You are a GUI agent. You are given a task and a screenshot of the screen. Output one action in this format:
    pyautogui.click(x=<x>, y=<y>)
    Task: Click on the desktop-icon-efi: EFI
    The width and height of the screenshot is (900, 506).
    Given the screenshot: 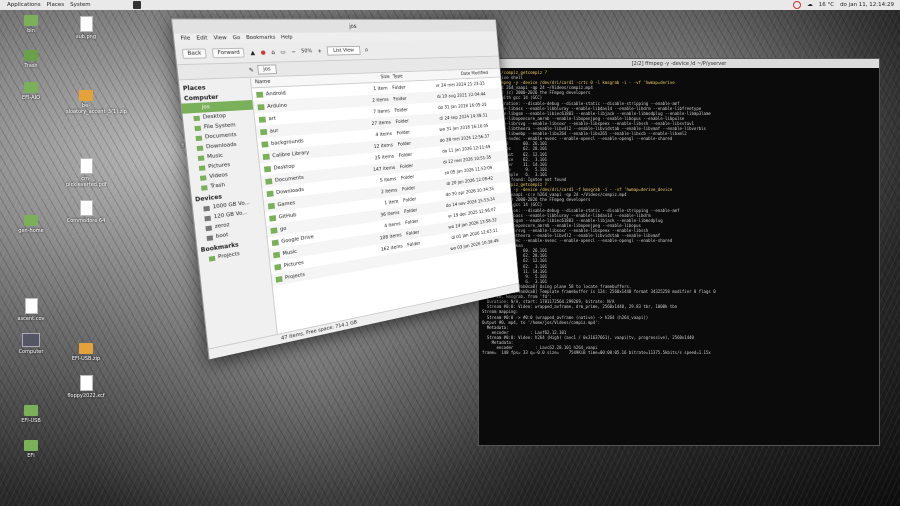 What is the action you would take?
    pyautogui.click(x=31, y=449)
    